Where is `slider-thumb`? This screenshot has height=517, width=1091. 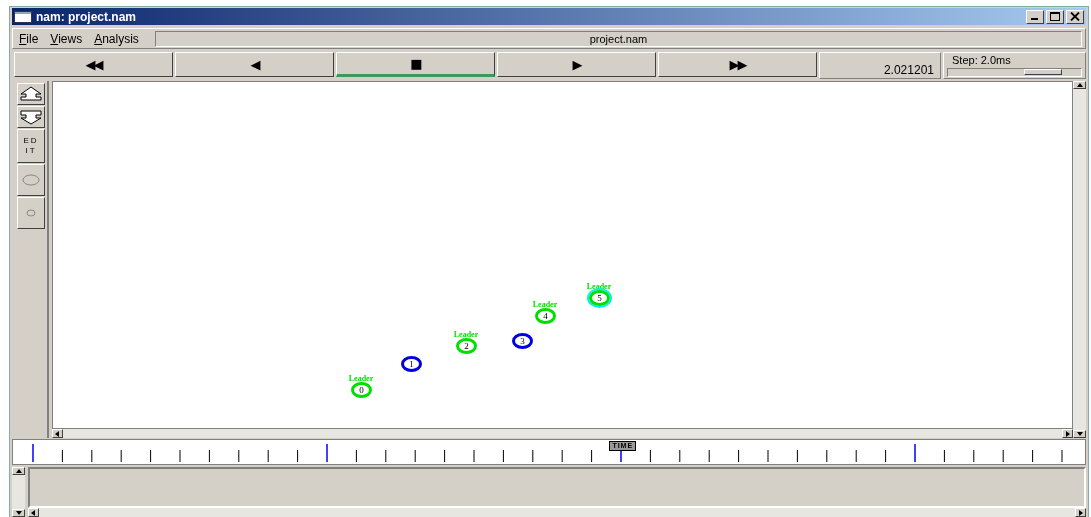 slider-thumb is located at coordinates (1042, 72).